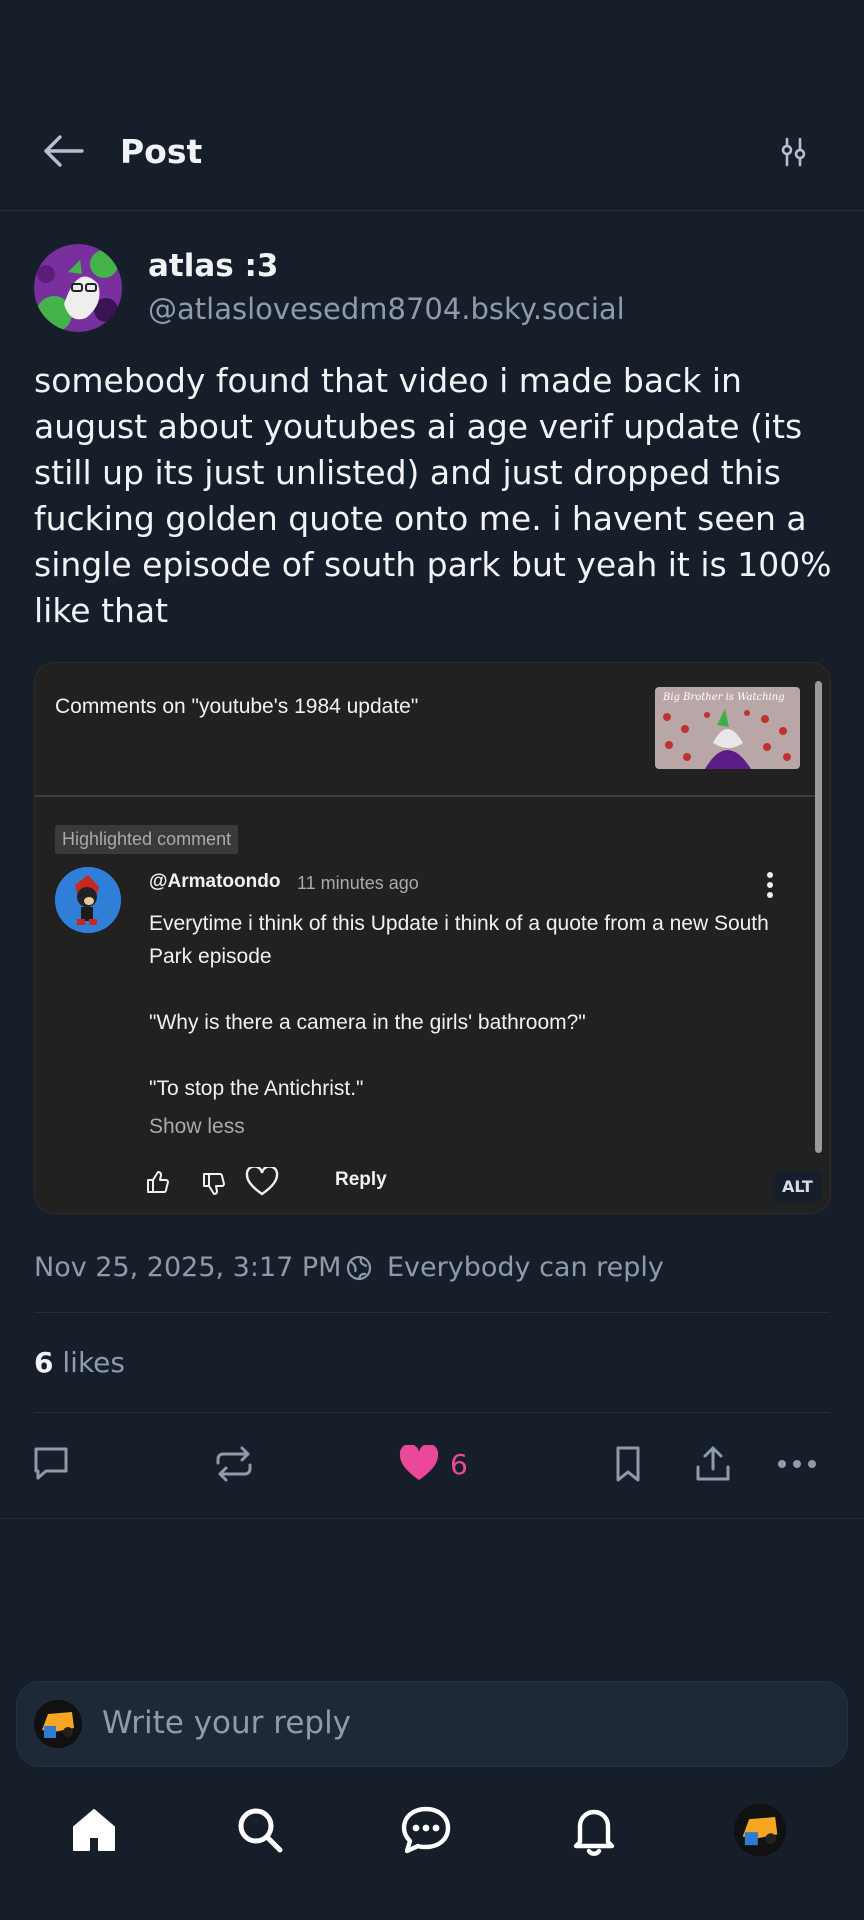  Describe the element at coordinates (525, 1267) in the screenshot. I see `reply-setting: Everybody can reply` at that location.